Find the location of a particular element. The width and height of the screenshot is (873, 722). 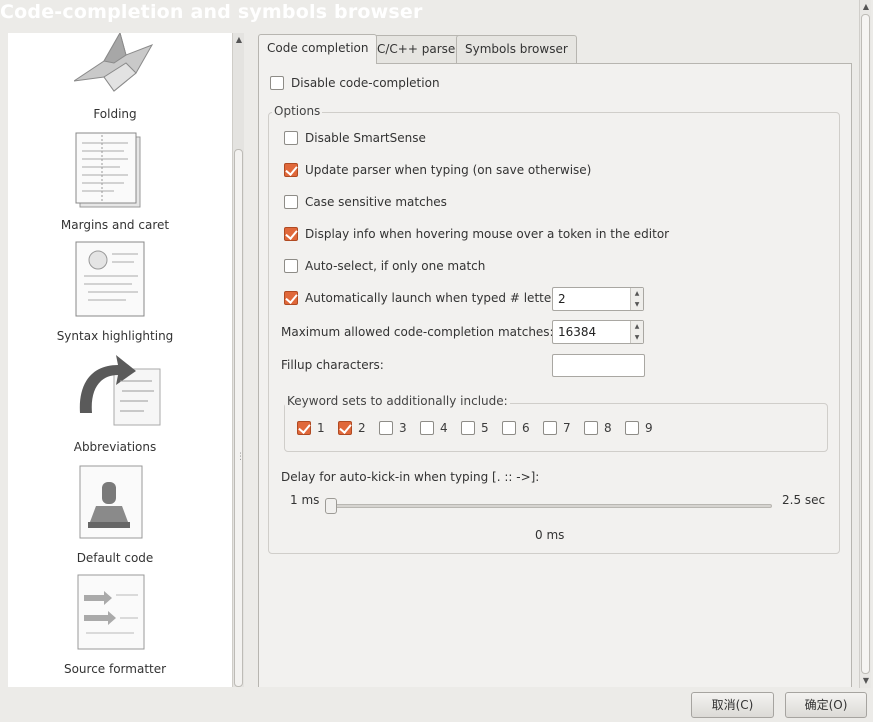

keyword-set-label: 8 is located at coordinates (608, 428).